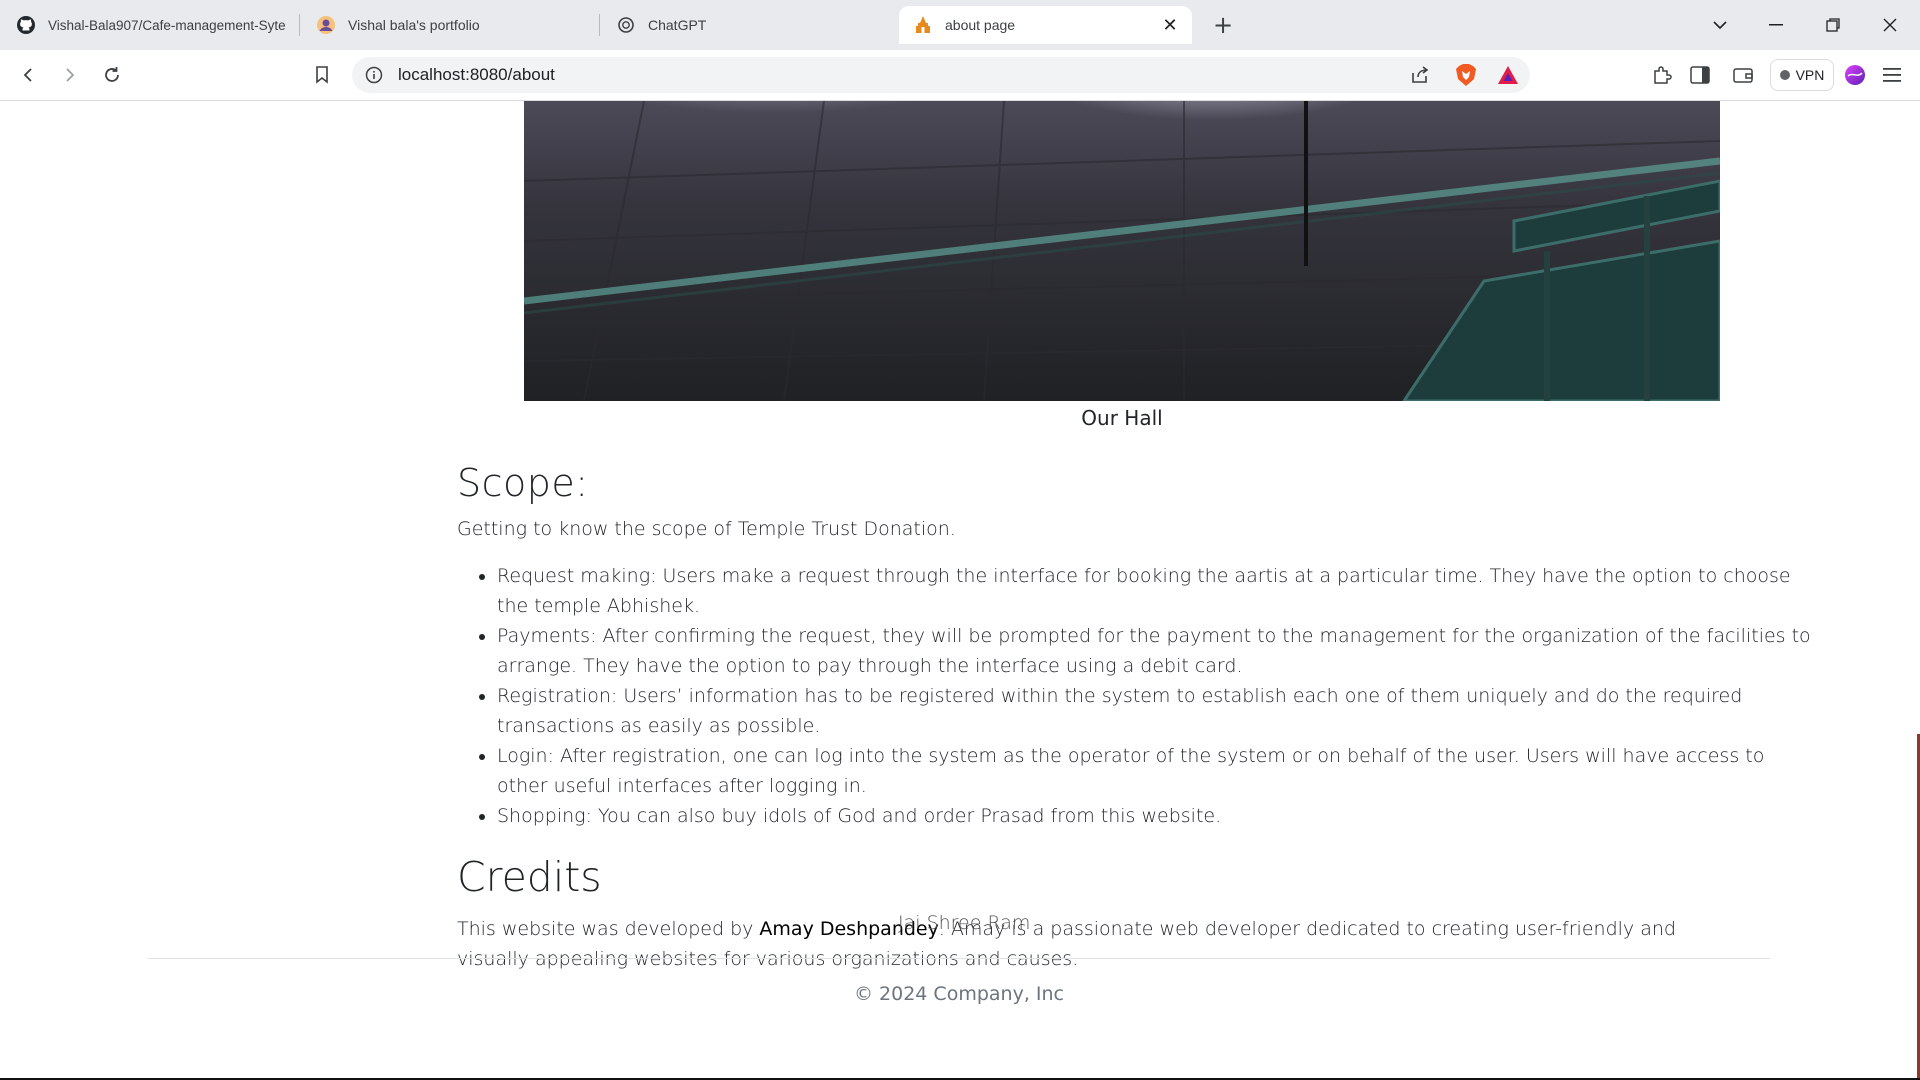 The width and height of the screenshot is (1920, 1080). What do you see at coordinates (941, 75) in the screenshot?
I see `address-bar: localhost:8080/about` at bounding box center [941, 75].